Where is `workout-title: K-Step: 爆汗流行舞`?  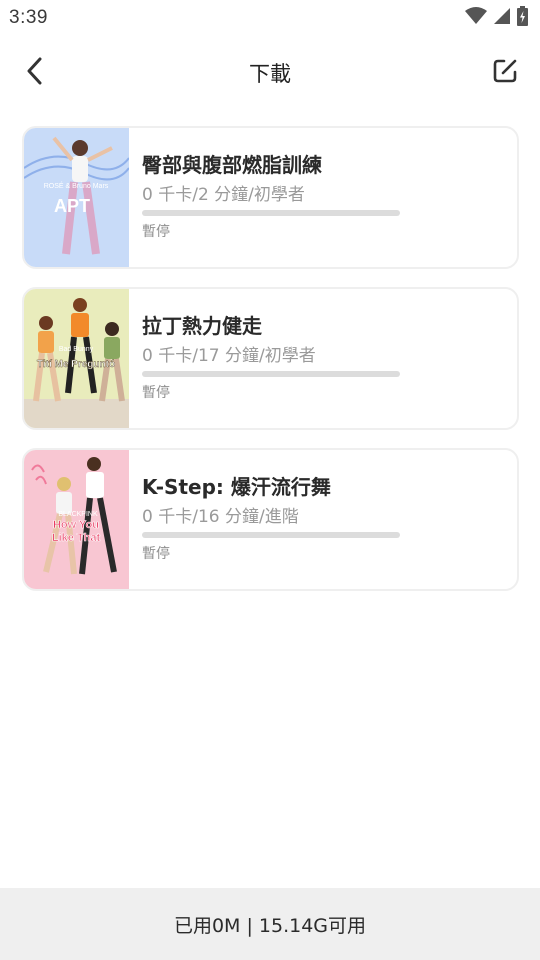
workout-title: K-Step: 爆汗流行舞 is located at coordinates (236, 487).